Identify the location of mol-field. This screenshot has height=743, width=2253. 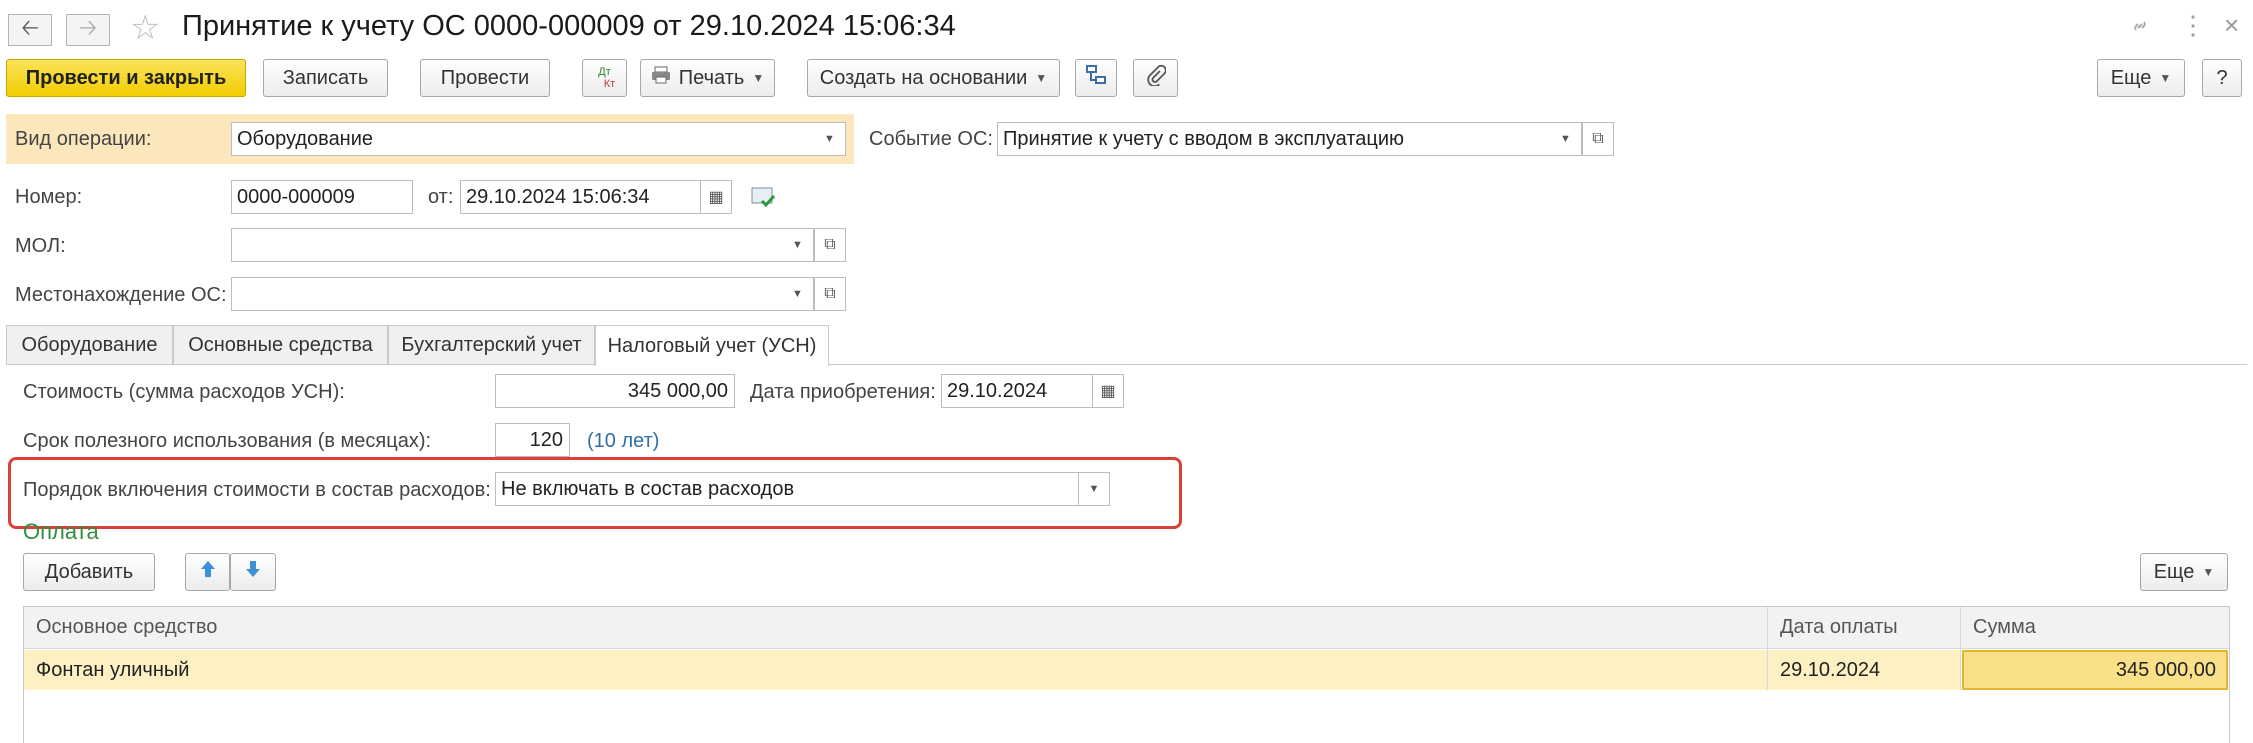
(508, 245).